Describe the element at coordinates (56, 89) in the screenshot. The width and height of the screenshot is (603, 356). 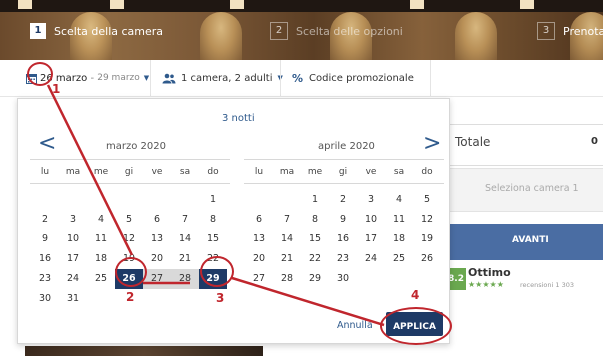
I see `annotation-number: 1` at that location.